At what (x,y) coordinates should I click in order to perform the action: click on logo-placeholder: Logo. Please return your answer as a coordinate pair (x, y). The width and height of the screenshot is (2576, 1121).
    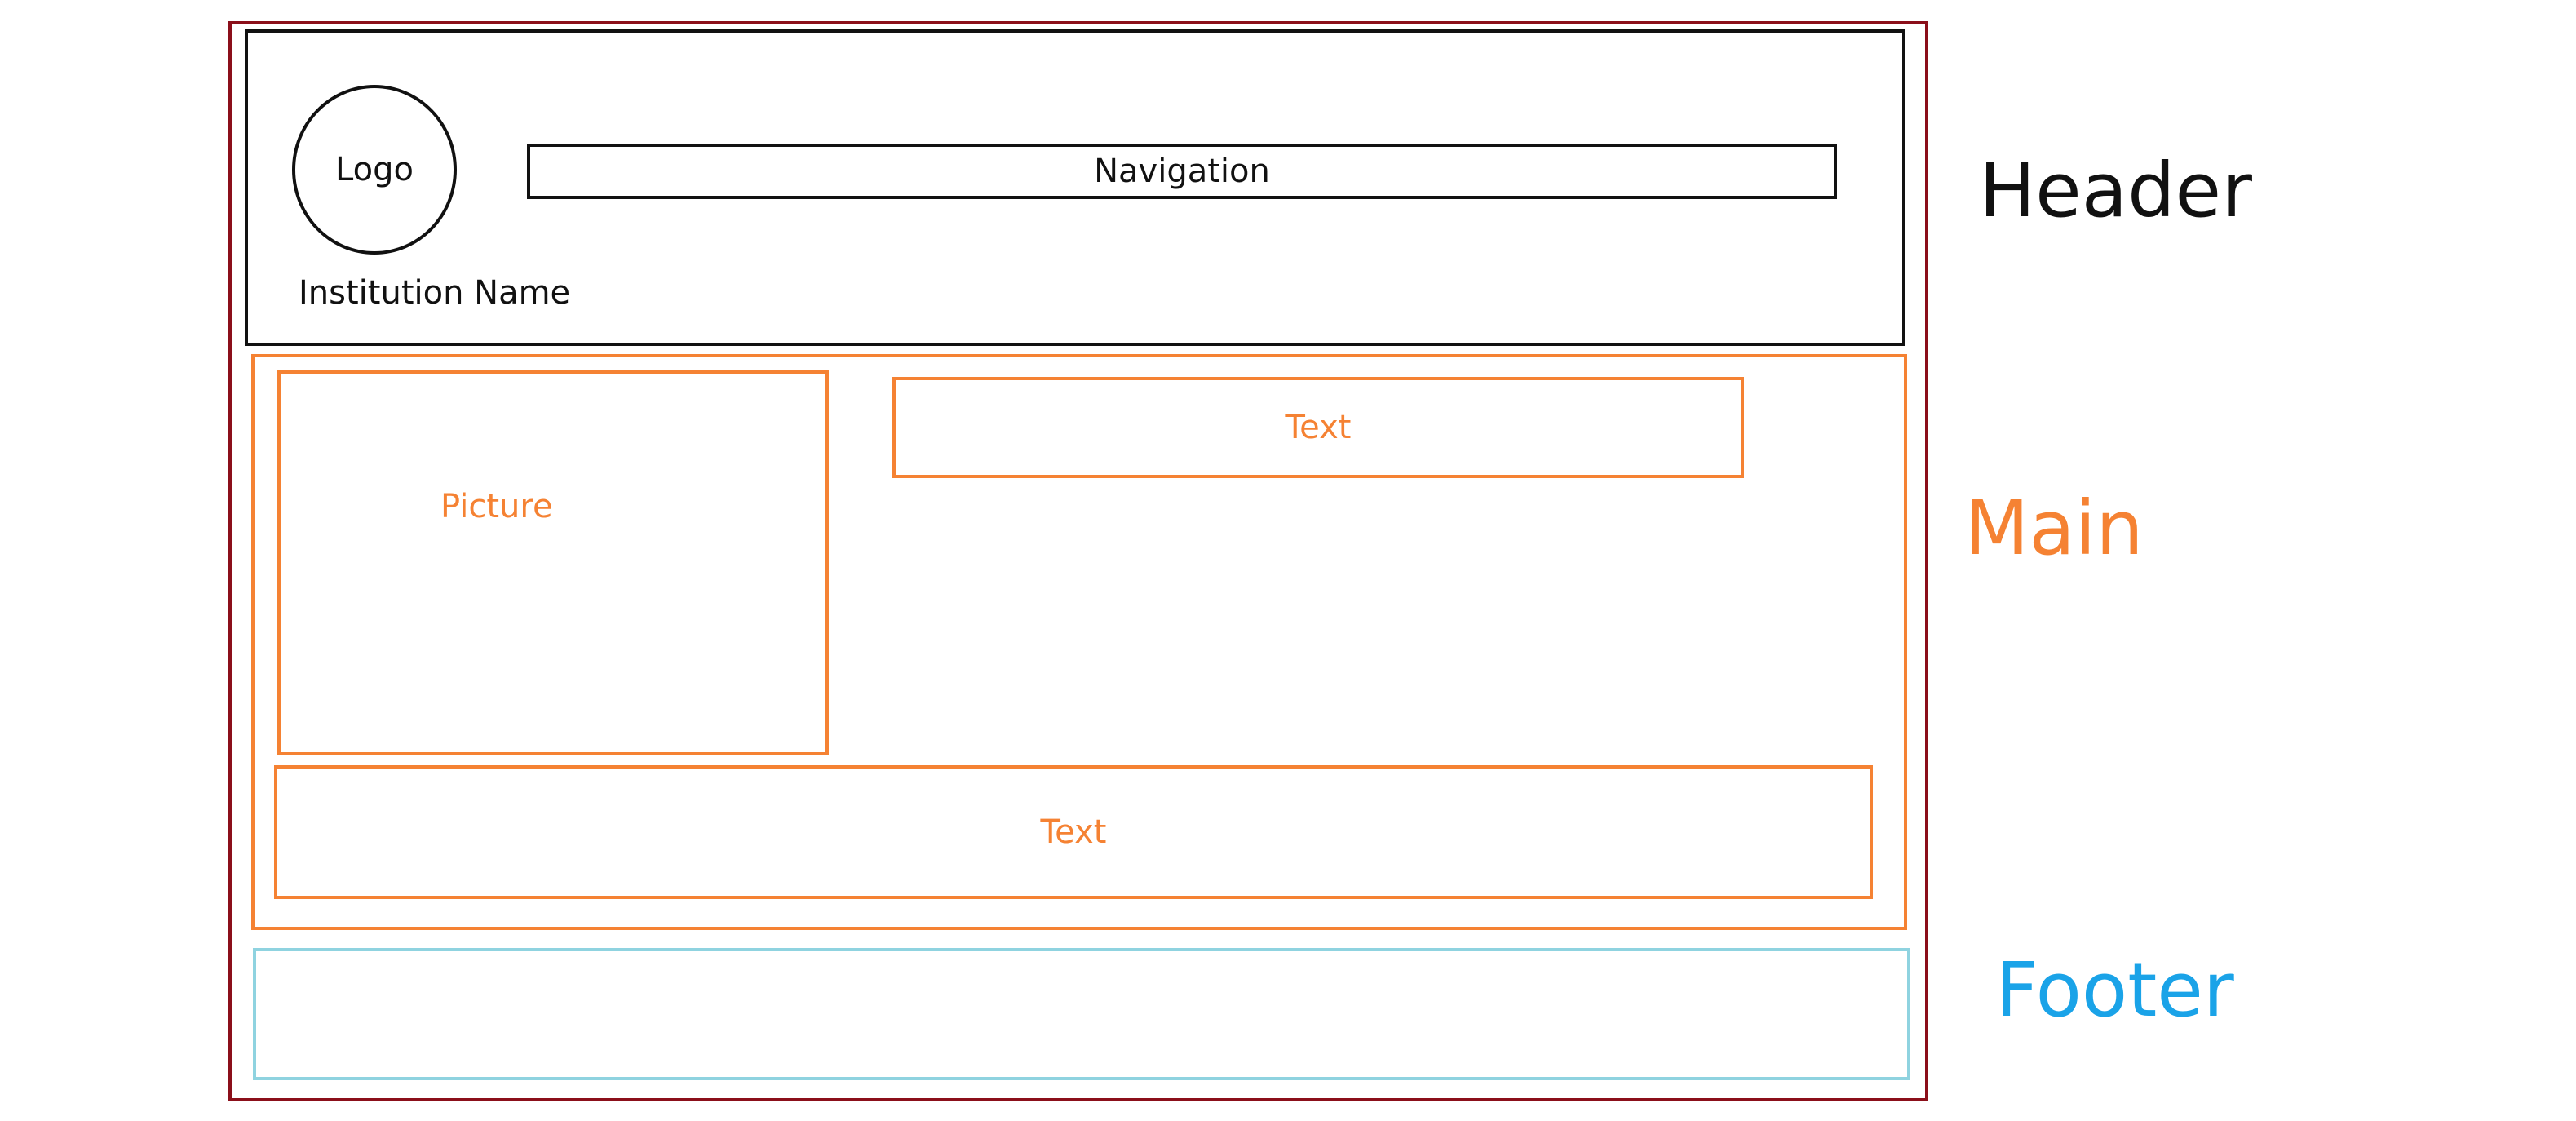
    Looking at the image, I should click on (374, 170).